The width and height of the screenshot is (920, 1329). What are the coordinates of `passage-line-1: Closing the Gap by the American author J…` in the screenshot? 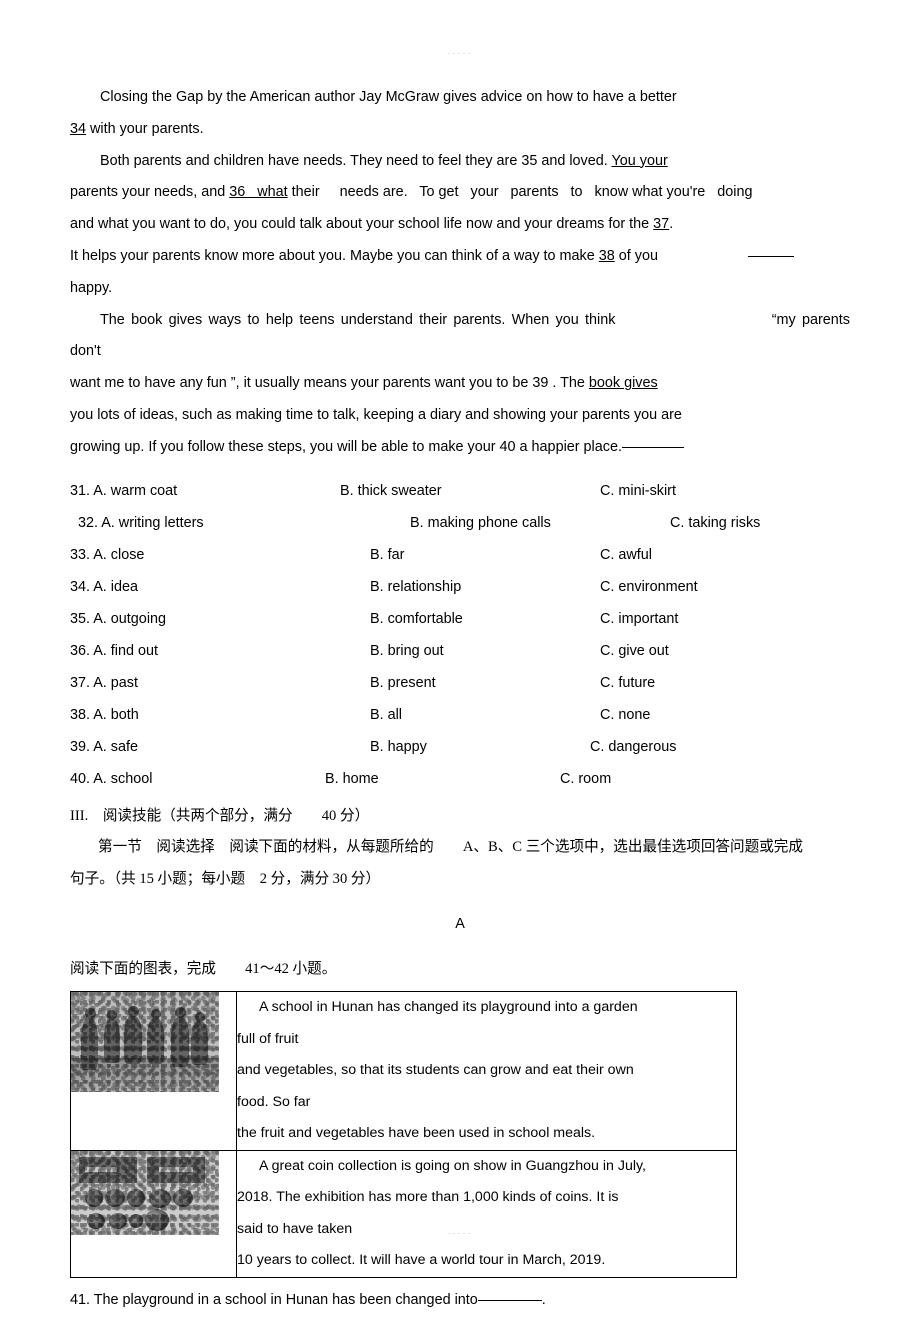 It's located at (460, 98).